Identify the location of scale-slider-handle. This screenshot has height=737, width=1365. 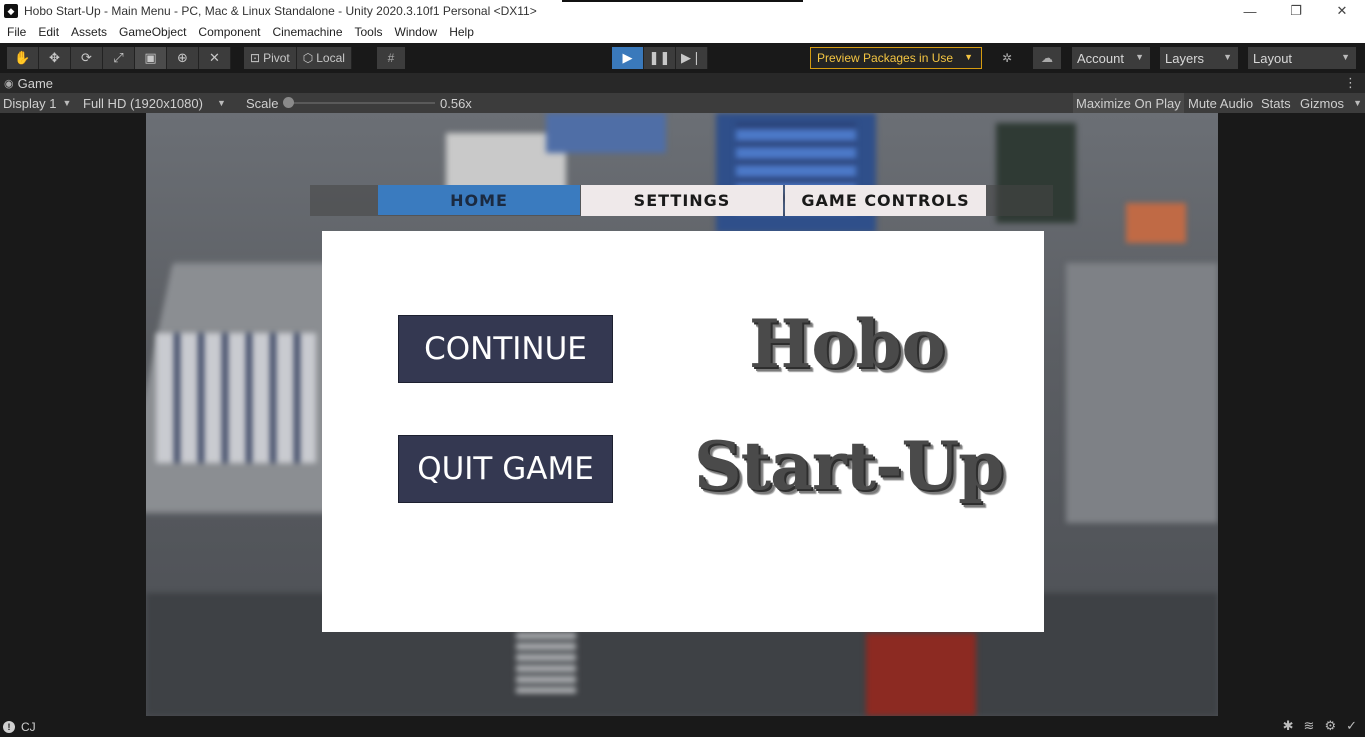
(288, 102).